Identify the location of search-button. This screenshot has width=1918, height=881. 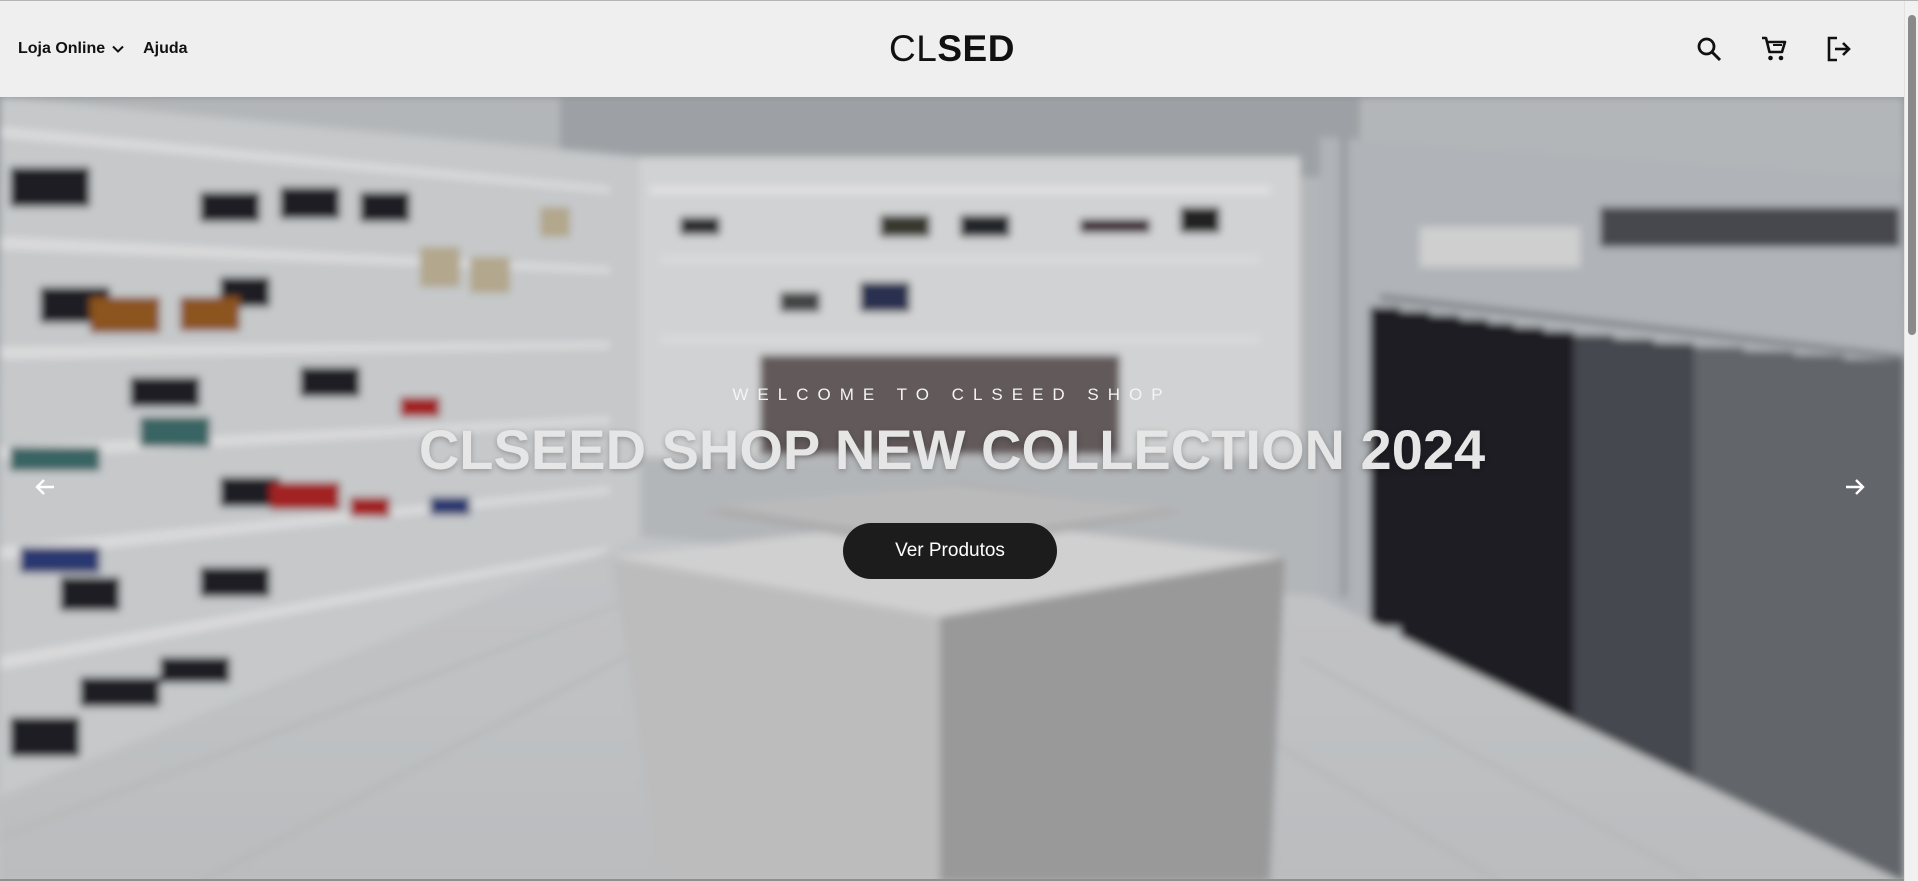
(1709, 49).